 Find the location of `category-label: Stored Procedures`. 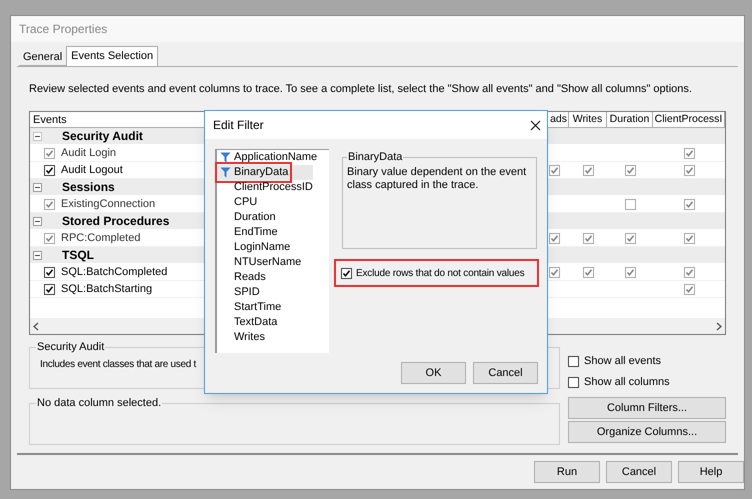

category-label: Stored Procedures is located at coordinates (116, 221).